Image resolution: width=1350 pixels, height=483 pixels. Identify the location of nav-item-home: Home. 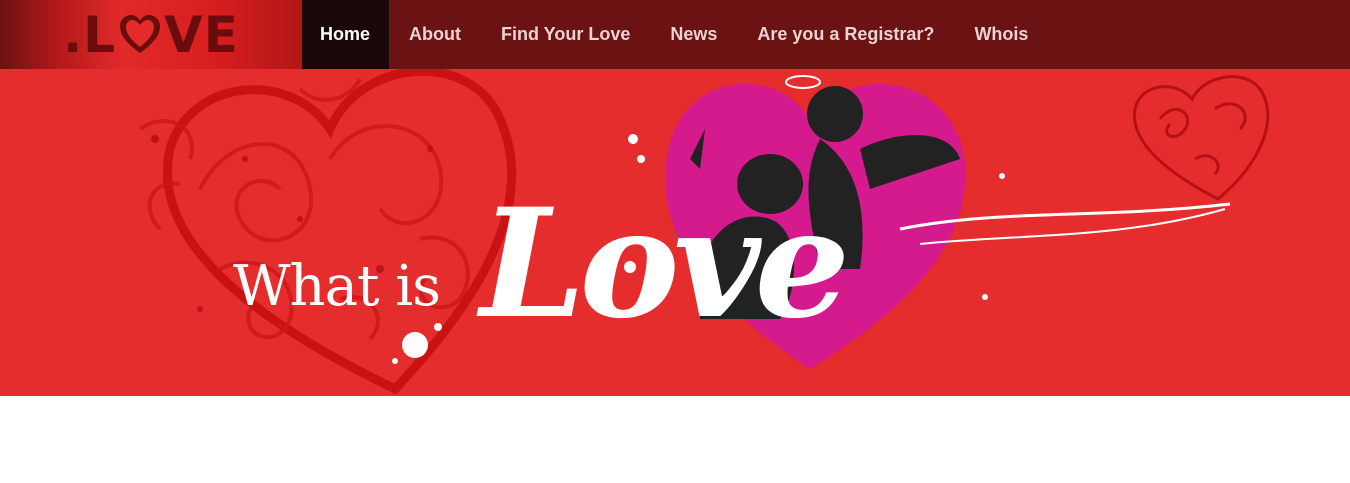
(346, 34).